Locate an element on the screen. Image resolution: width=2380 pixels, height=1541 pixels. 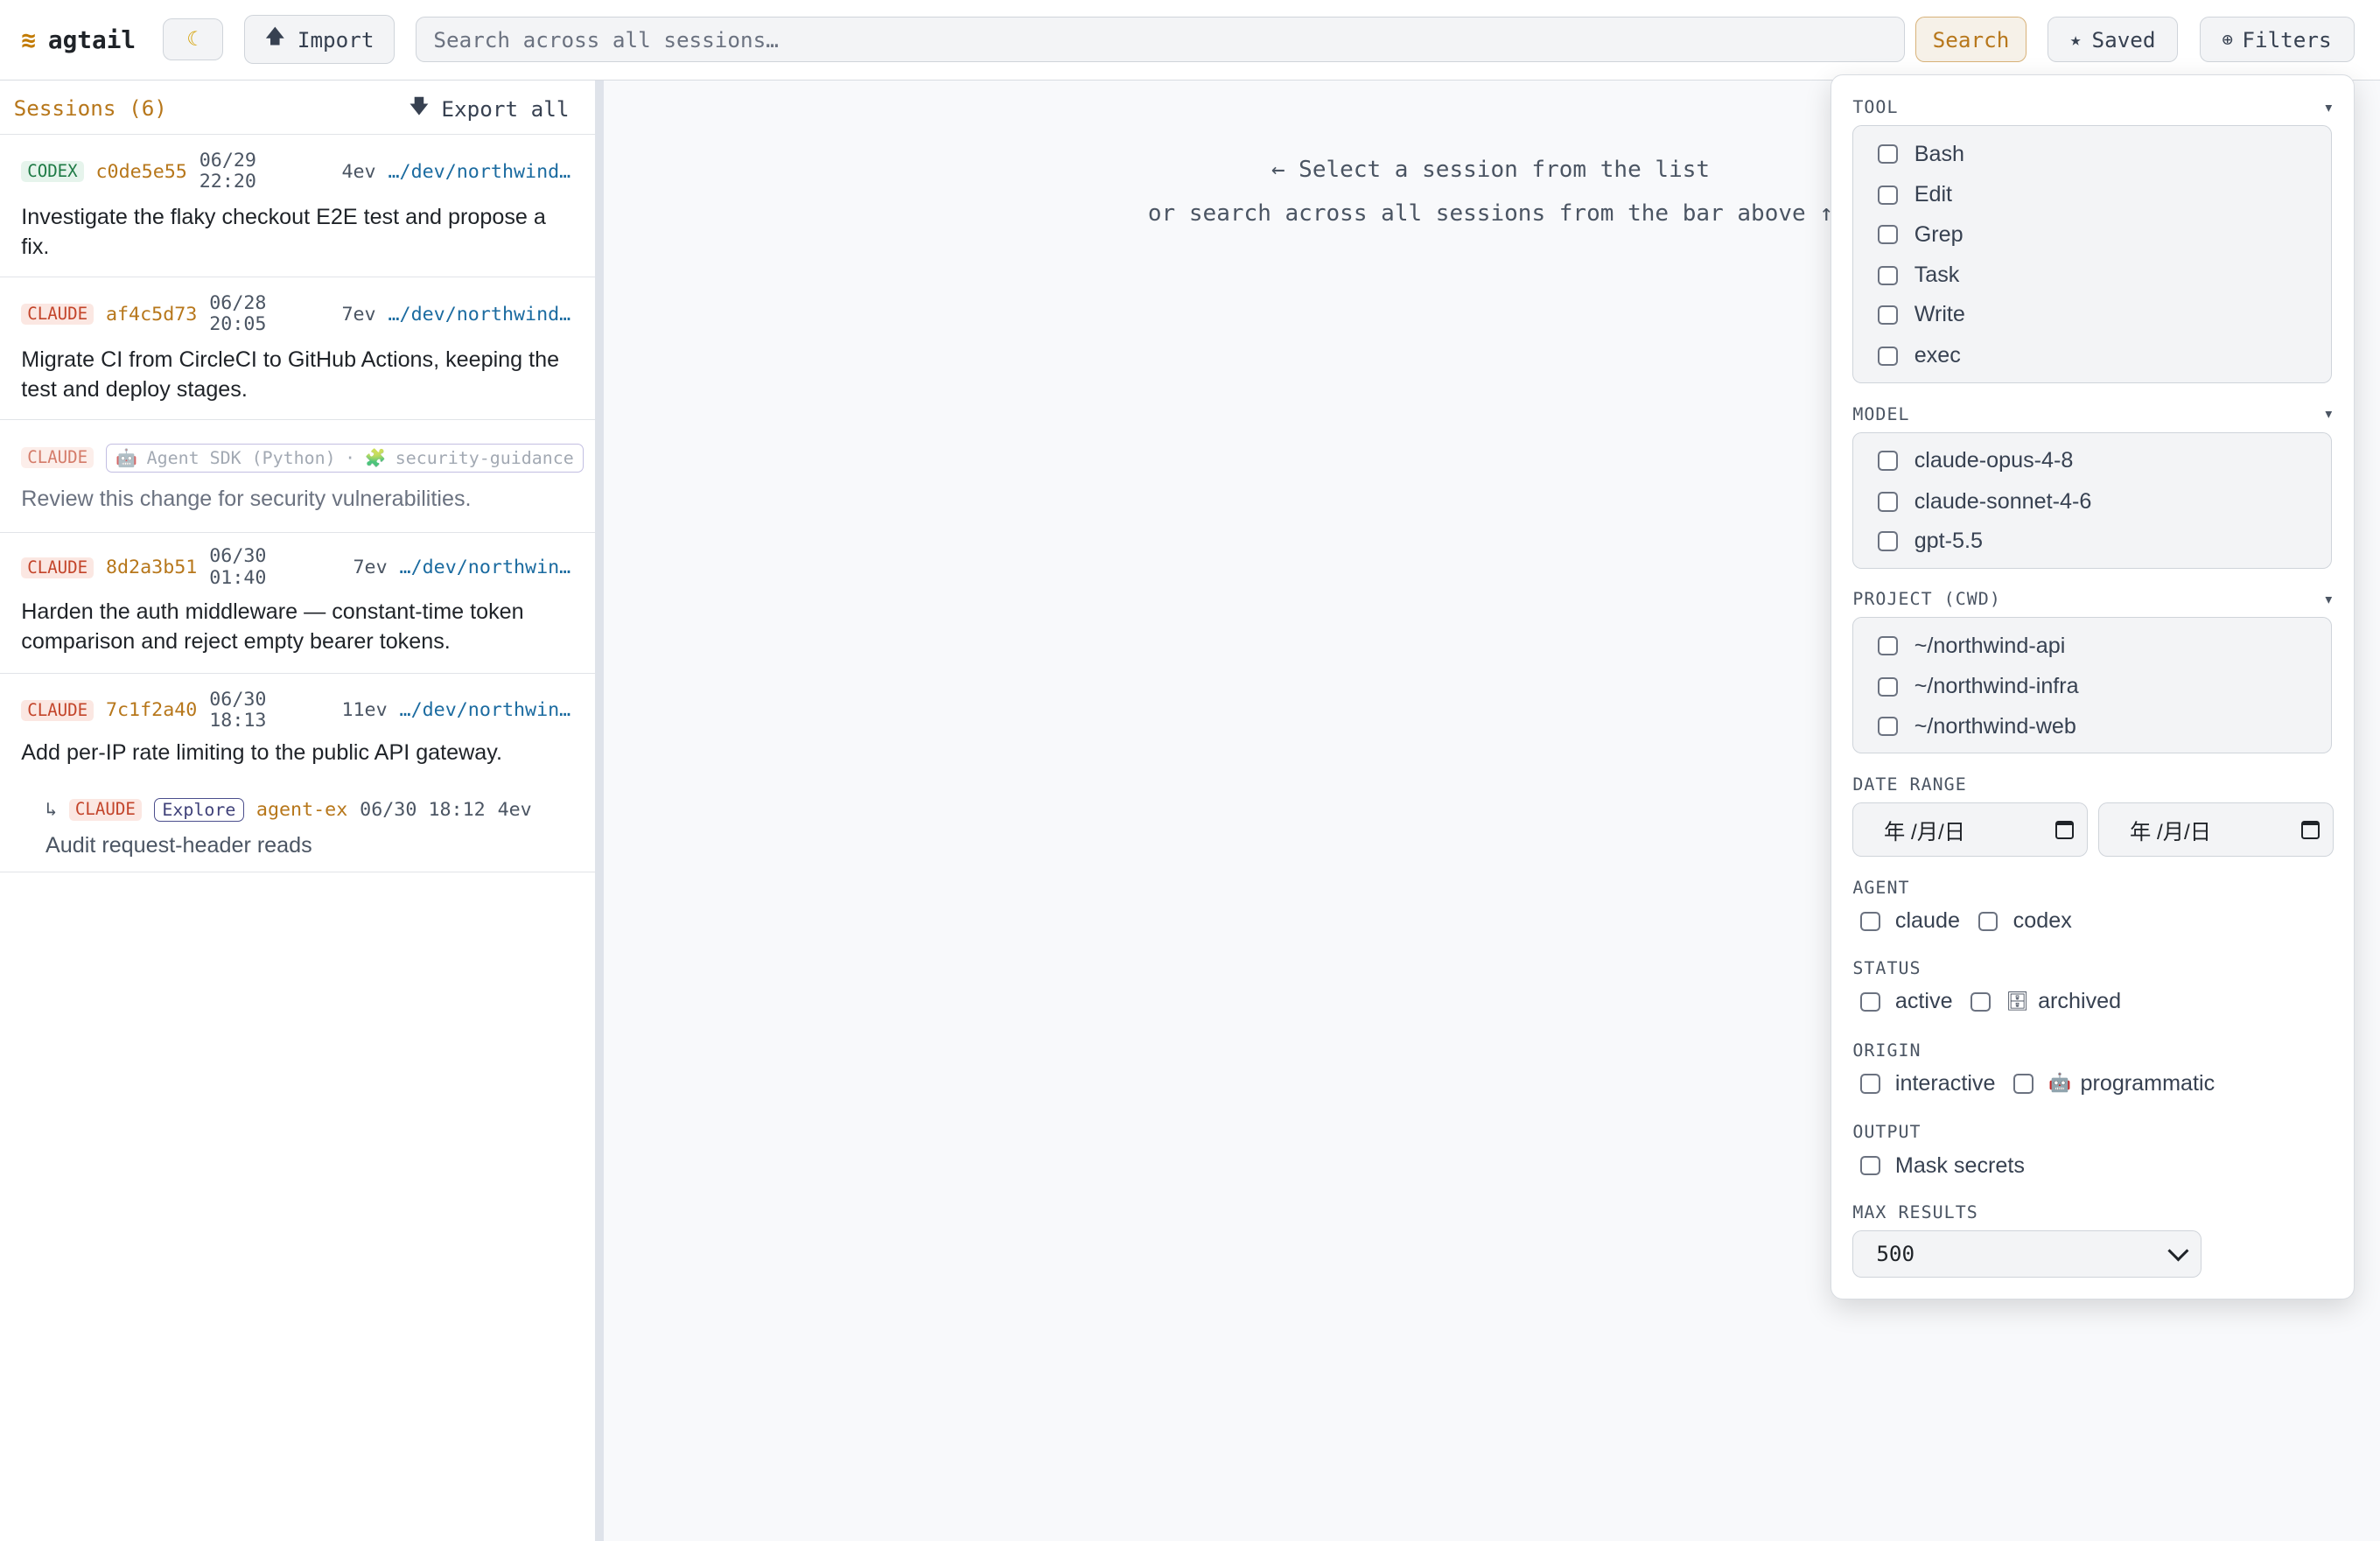
moon-icon: ☾ is located at coordinates (193, 40).